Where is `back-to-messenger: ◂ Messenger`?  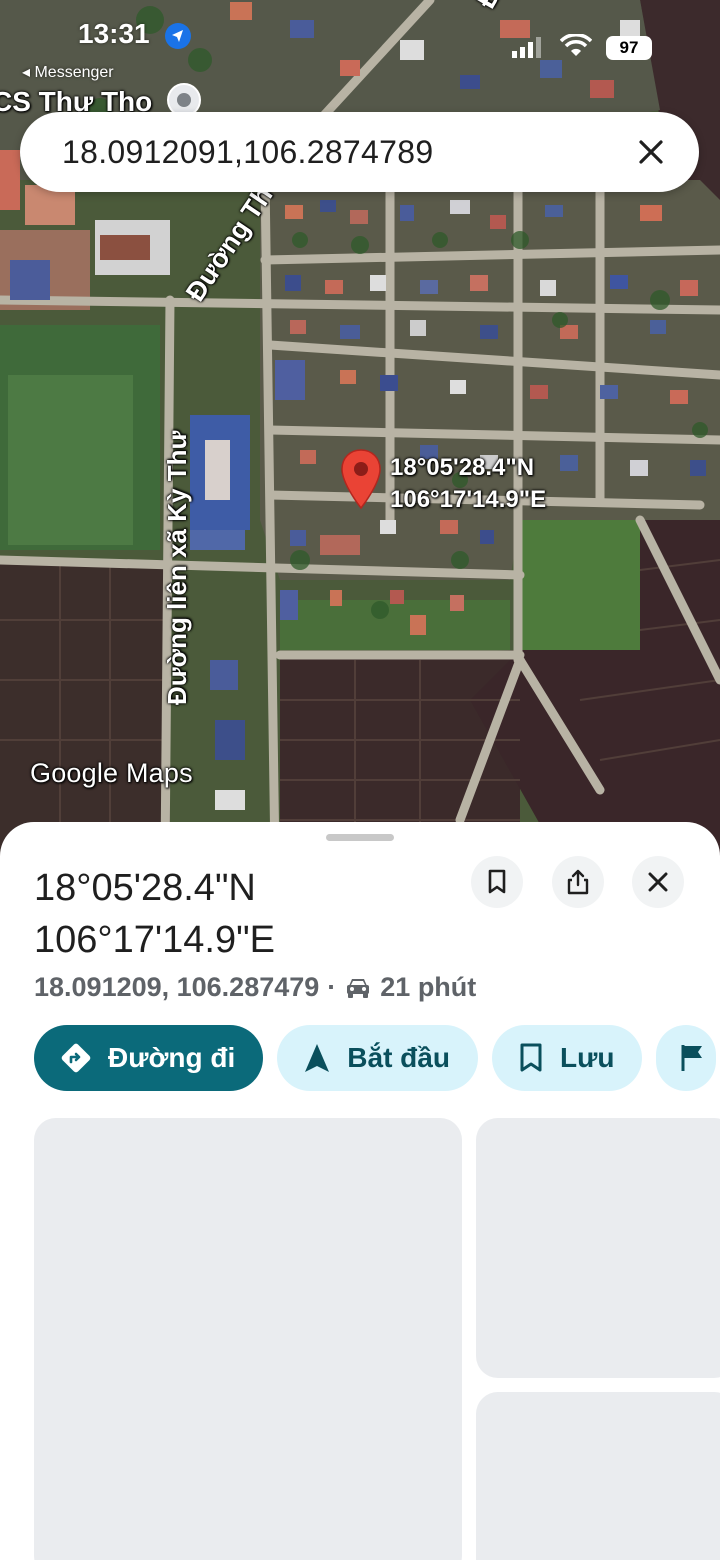
back-to-messenger: ◂ Messenger is located at coordinates (68, 72).